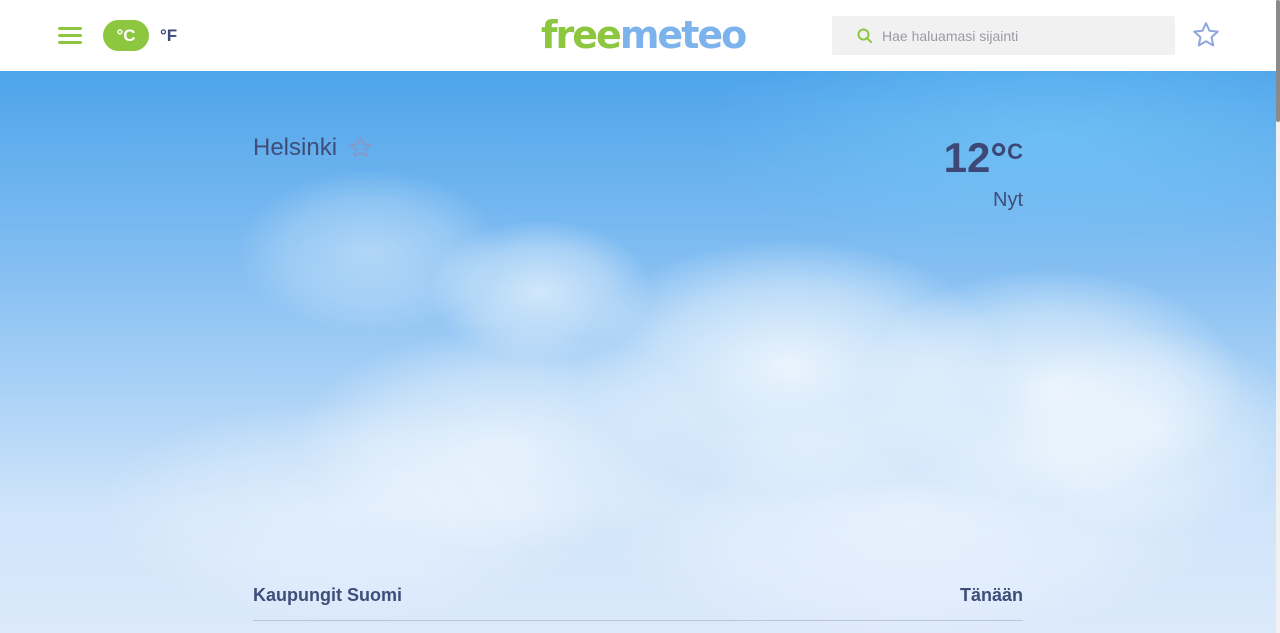 The width and height of the screenshot is (1280, 633). I want to click on favorites-star-icon, so click(1206, 35).